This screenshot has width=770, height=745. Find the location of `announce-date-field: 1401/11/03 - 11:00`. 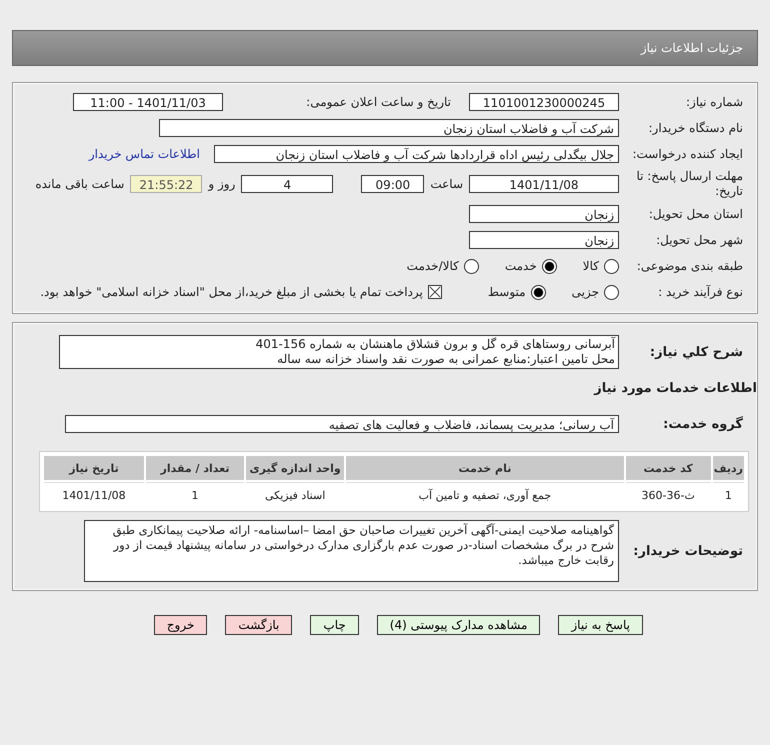

announce-date-field: 1401/11/03 - 11:00 is located at coordinates (148, 102).